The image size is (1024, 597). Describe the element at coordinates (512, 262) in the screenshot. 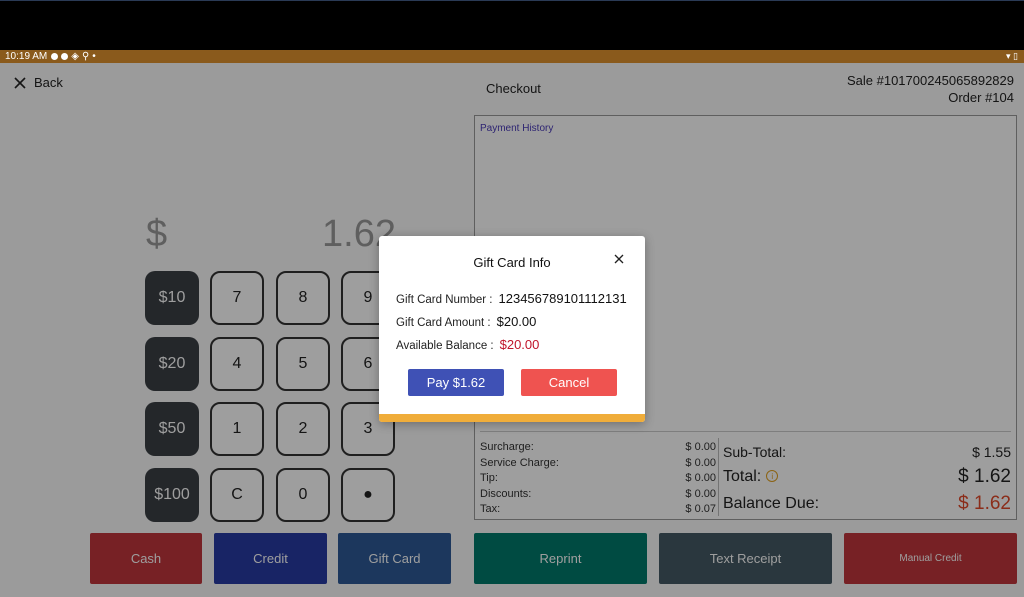

I see `dialog-title: Gift Card Info` at that location.